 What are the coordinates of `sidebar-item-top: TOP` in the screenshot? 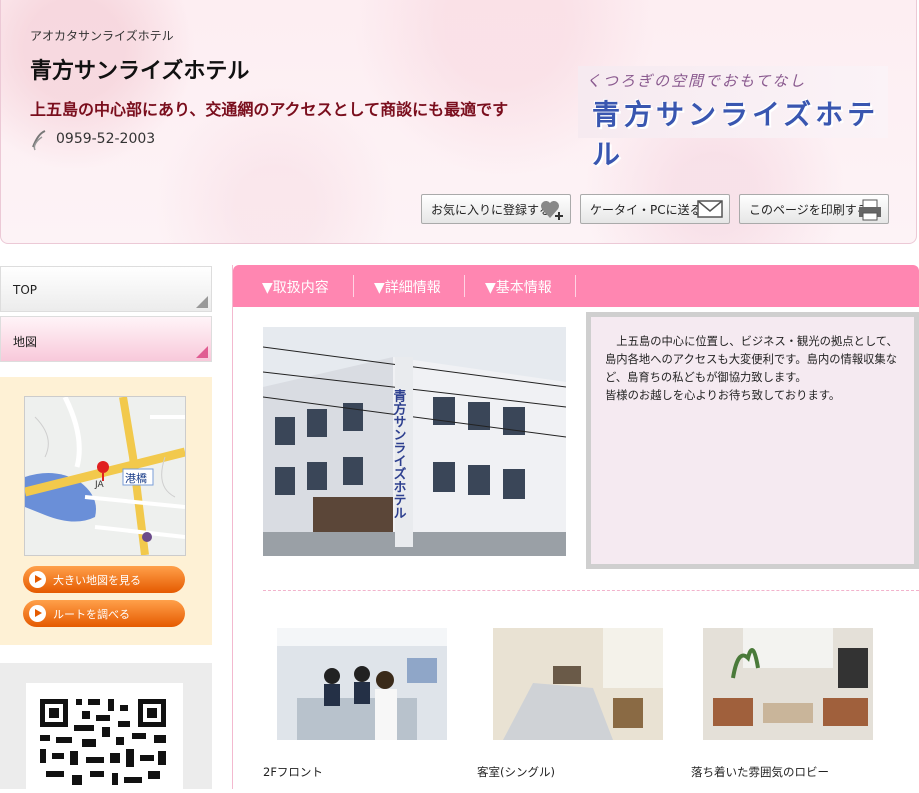 It's located at (106, 289).